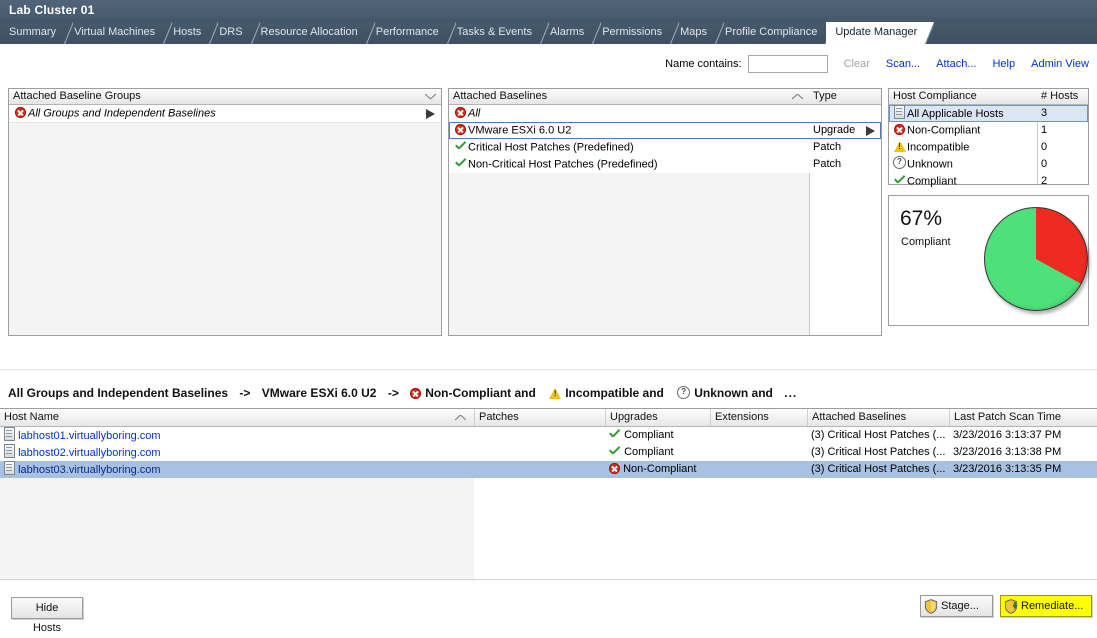 This screenshot has width=1097, height=638. Describe the element at coordinates (771, 32) in the screenshot. I see `tab-label: Profile Compliance` at that location.